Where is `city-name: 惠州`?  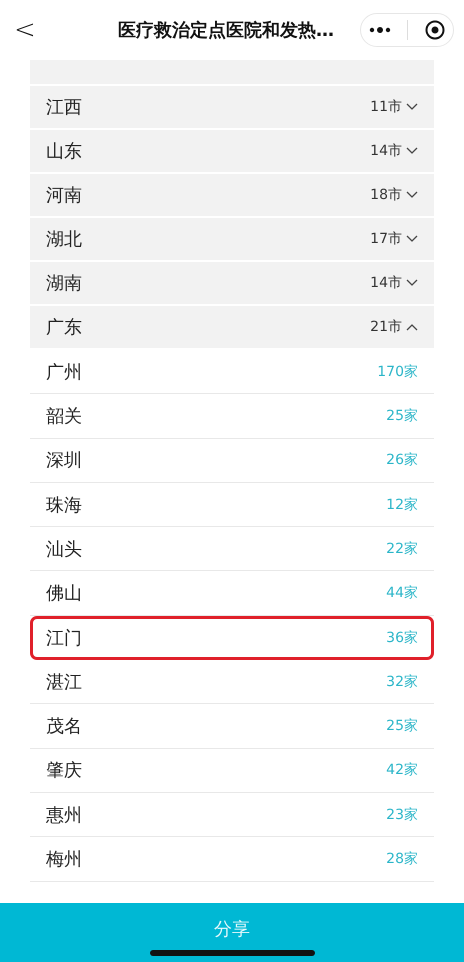 city-name: 惠州 is located at coordinates (64, 815).